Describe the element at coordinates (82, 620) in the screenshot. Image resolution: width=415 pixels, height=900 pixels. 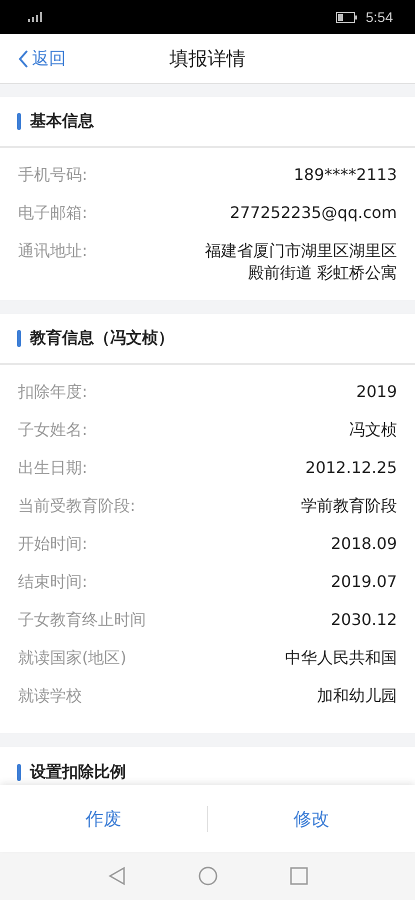
I see `field-label: 子女教育终止时间` at that location.